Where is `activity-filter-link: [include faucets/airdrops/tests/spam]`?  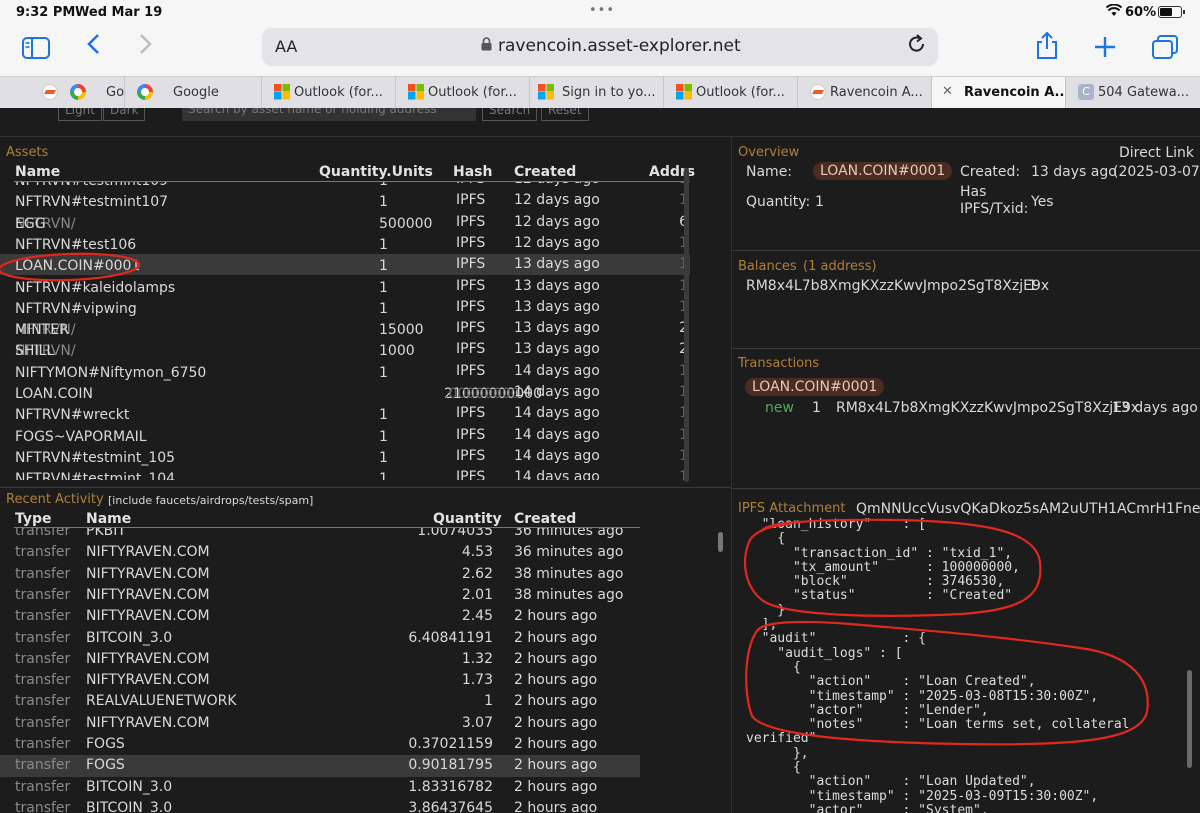
activity-filter-link: [include faucets/airdrops/tests/spam] is located at coordinates (210, 500).